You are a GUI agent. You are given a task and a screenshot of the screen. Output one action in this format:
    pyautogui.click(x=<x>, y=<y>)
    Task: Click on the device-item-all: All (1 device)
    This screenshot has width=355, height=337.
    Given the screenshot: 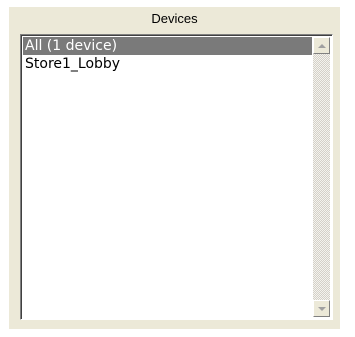 What is the action you would take?
    pyautogui.click(x=167, y=46)
    